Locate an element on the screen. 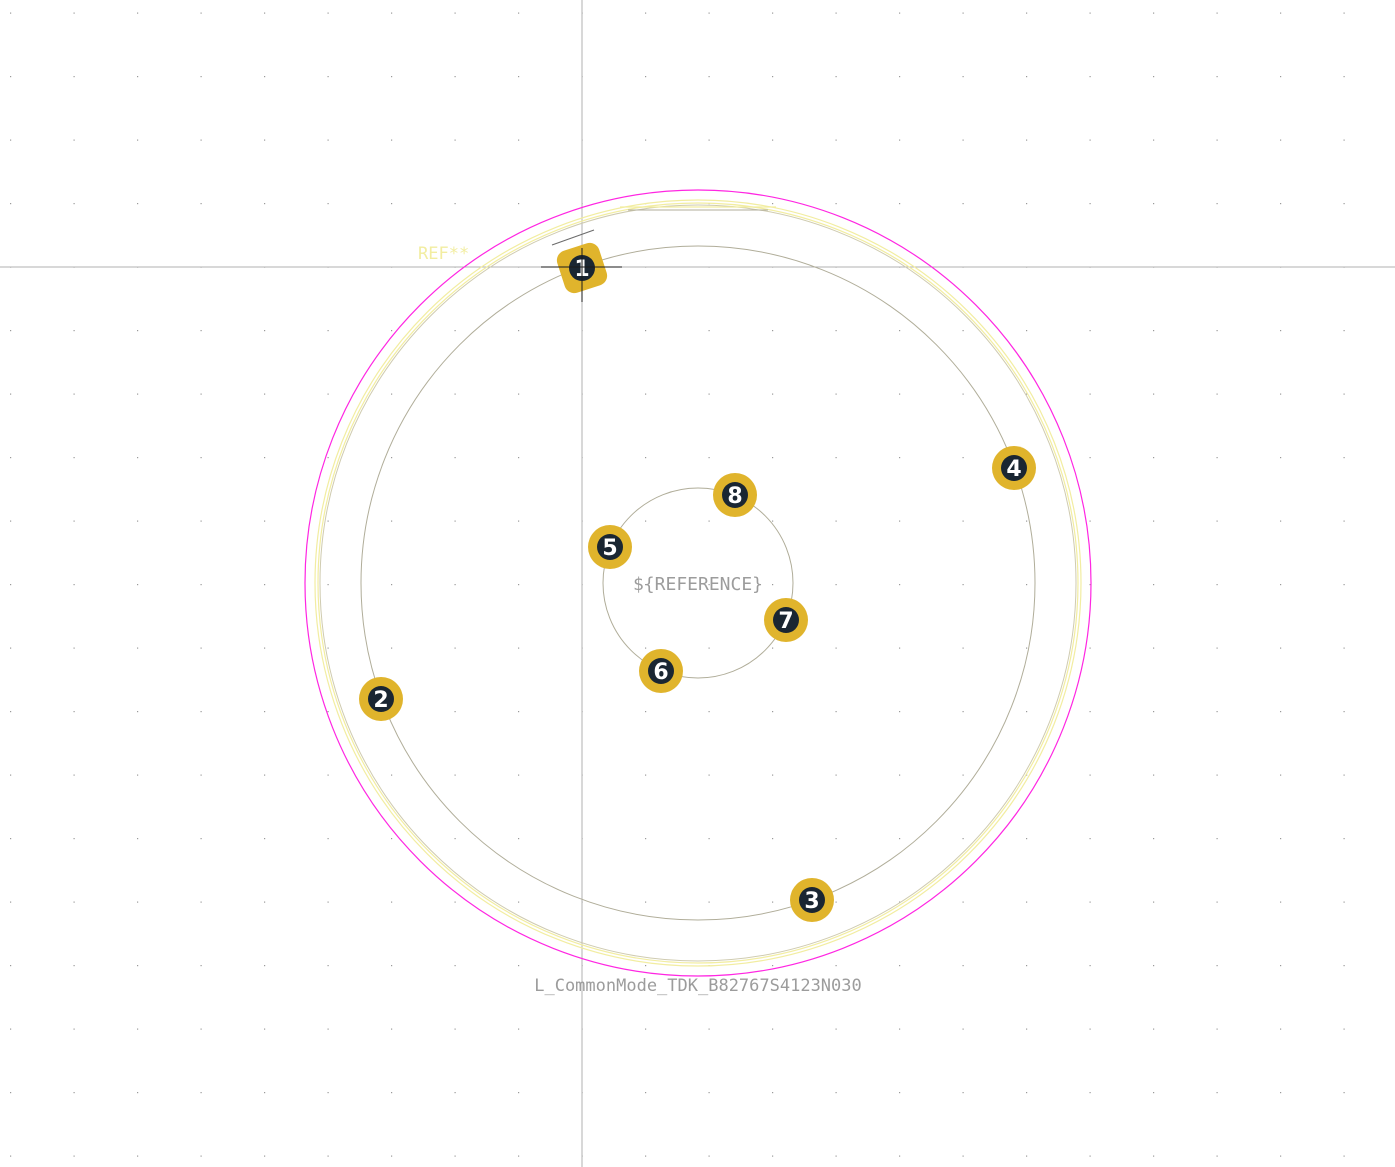 This screenshot has width=1395, height=1167. cursor-crosshair is located at coordinates (581, 275).